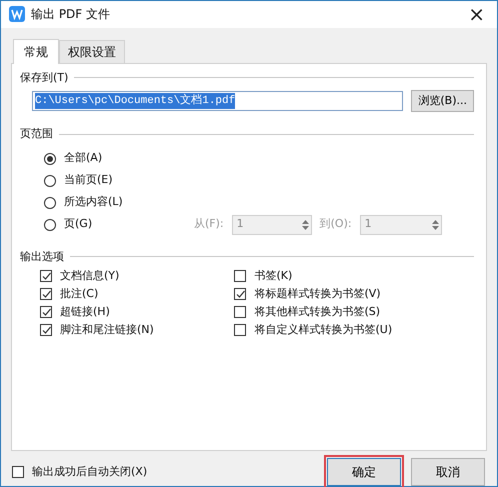  I want to click on tab: 权限设置, so click(92, 51).